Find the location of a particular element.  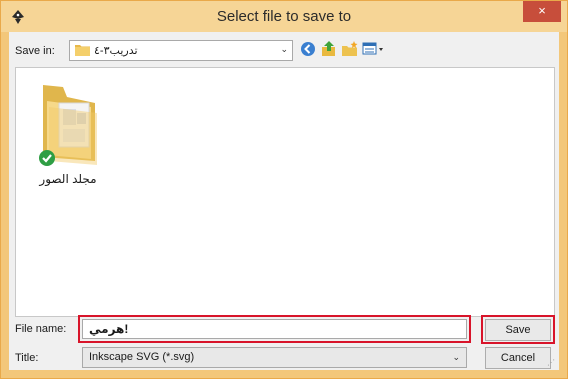

save-button-highlight is located at coordinates (518, 329).